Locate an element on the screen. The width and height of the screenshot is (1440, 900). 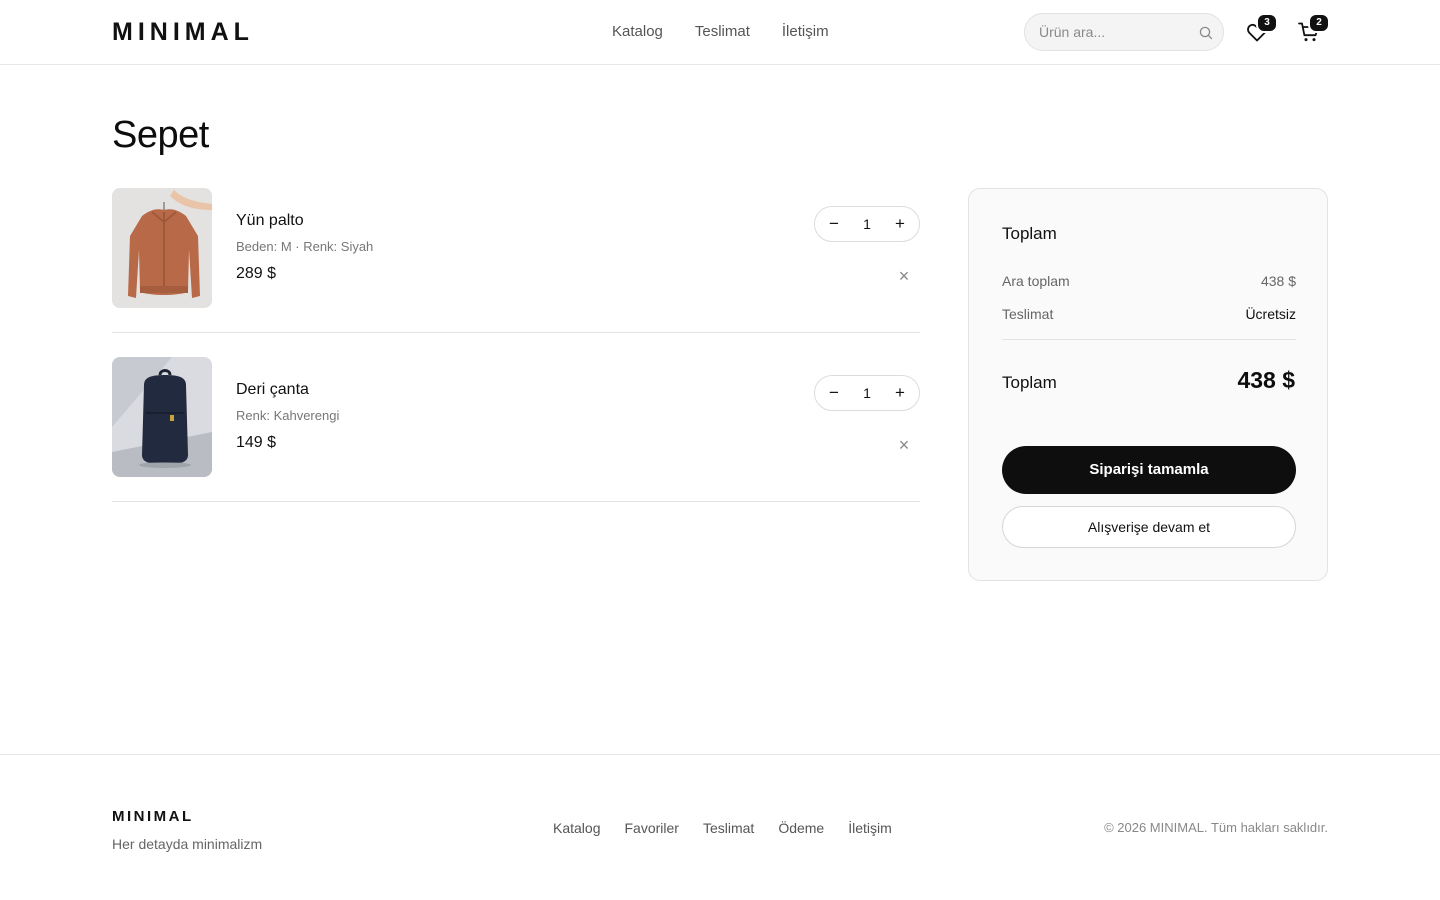
site-header: MINIMAL Katalog Teslimat İletişim 3 2 is located at coordinates (720, 32).